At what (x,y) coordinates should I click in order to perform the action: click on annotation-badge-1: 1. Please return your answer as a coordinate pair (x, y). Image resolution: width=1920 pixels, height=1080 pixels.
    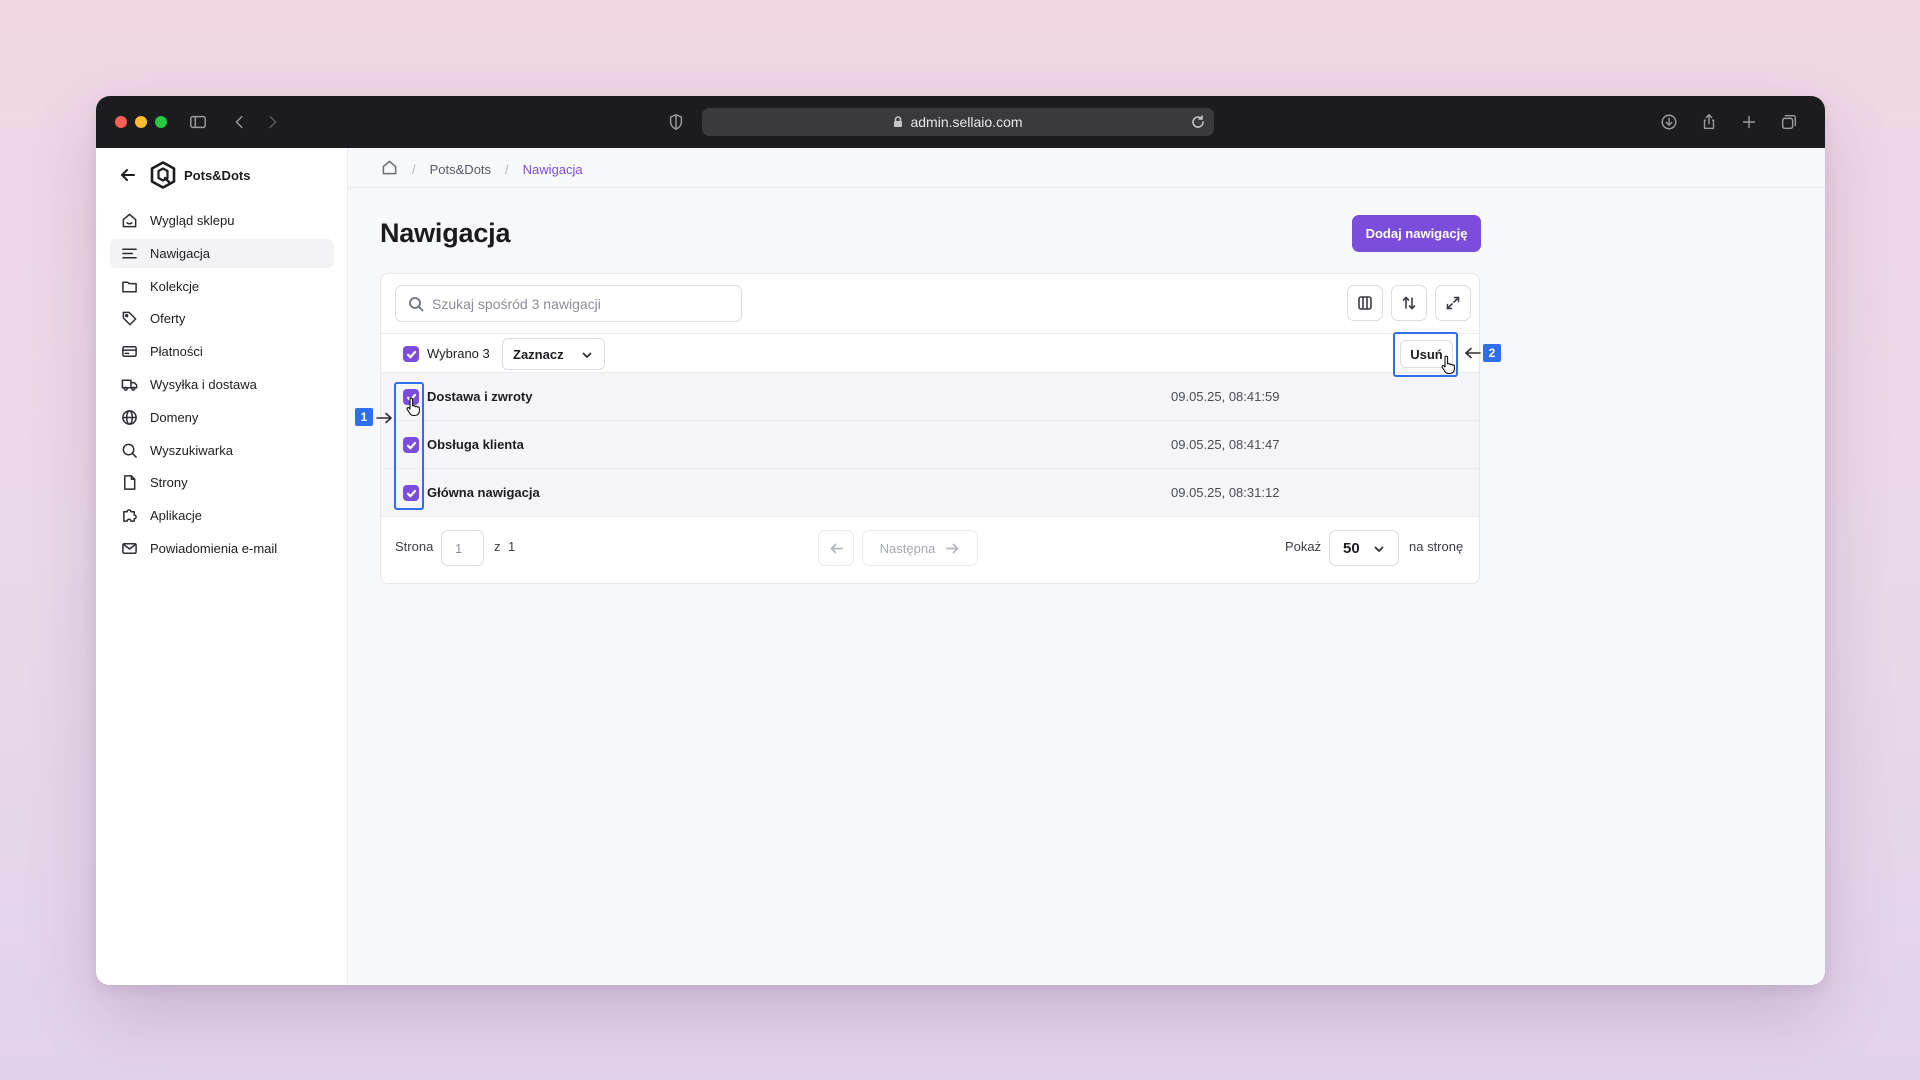
    Looking at the image, I should click on (364, 417).